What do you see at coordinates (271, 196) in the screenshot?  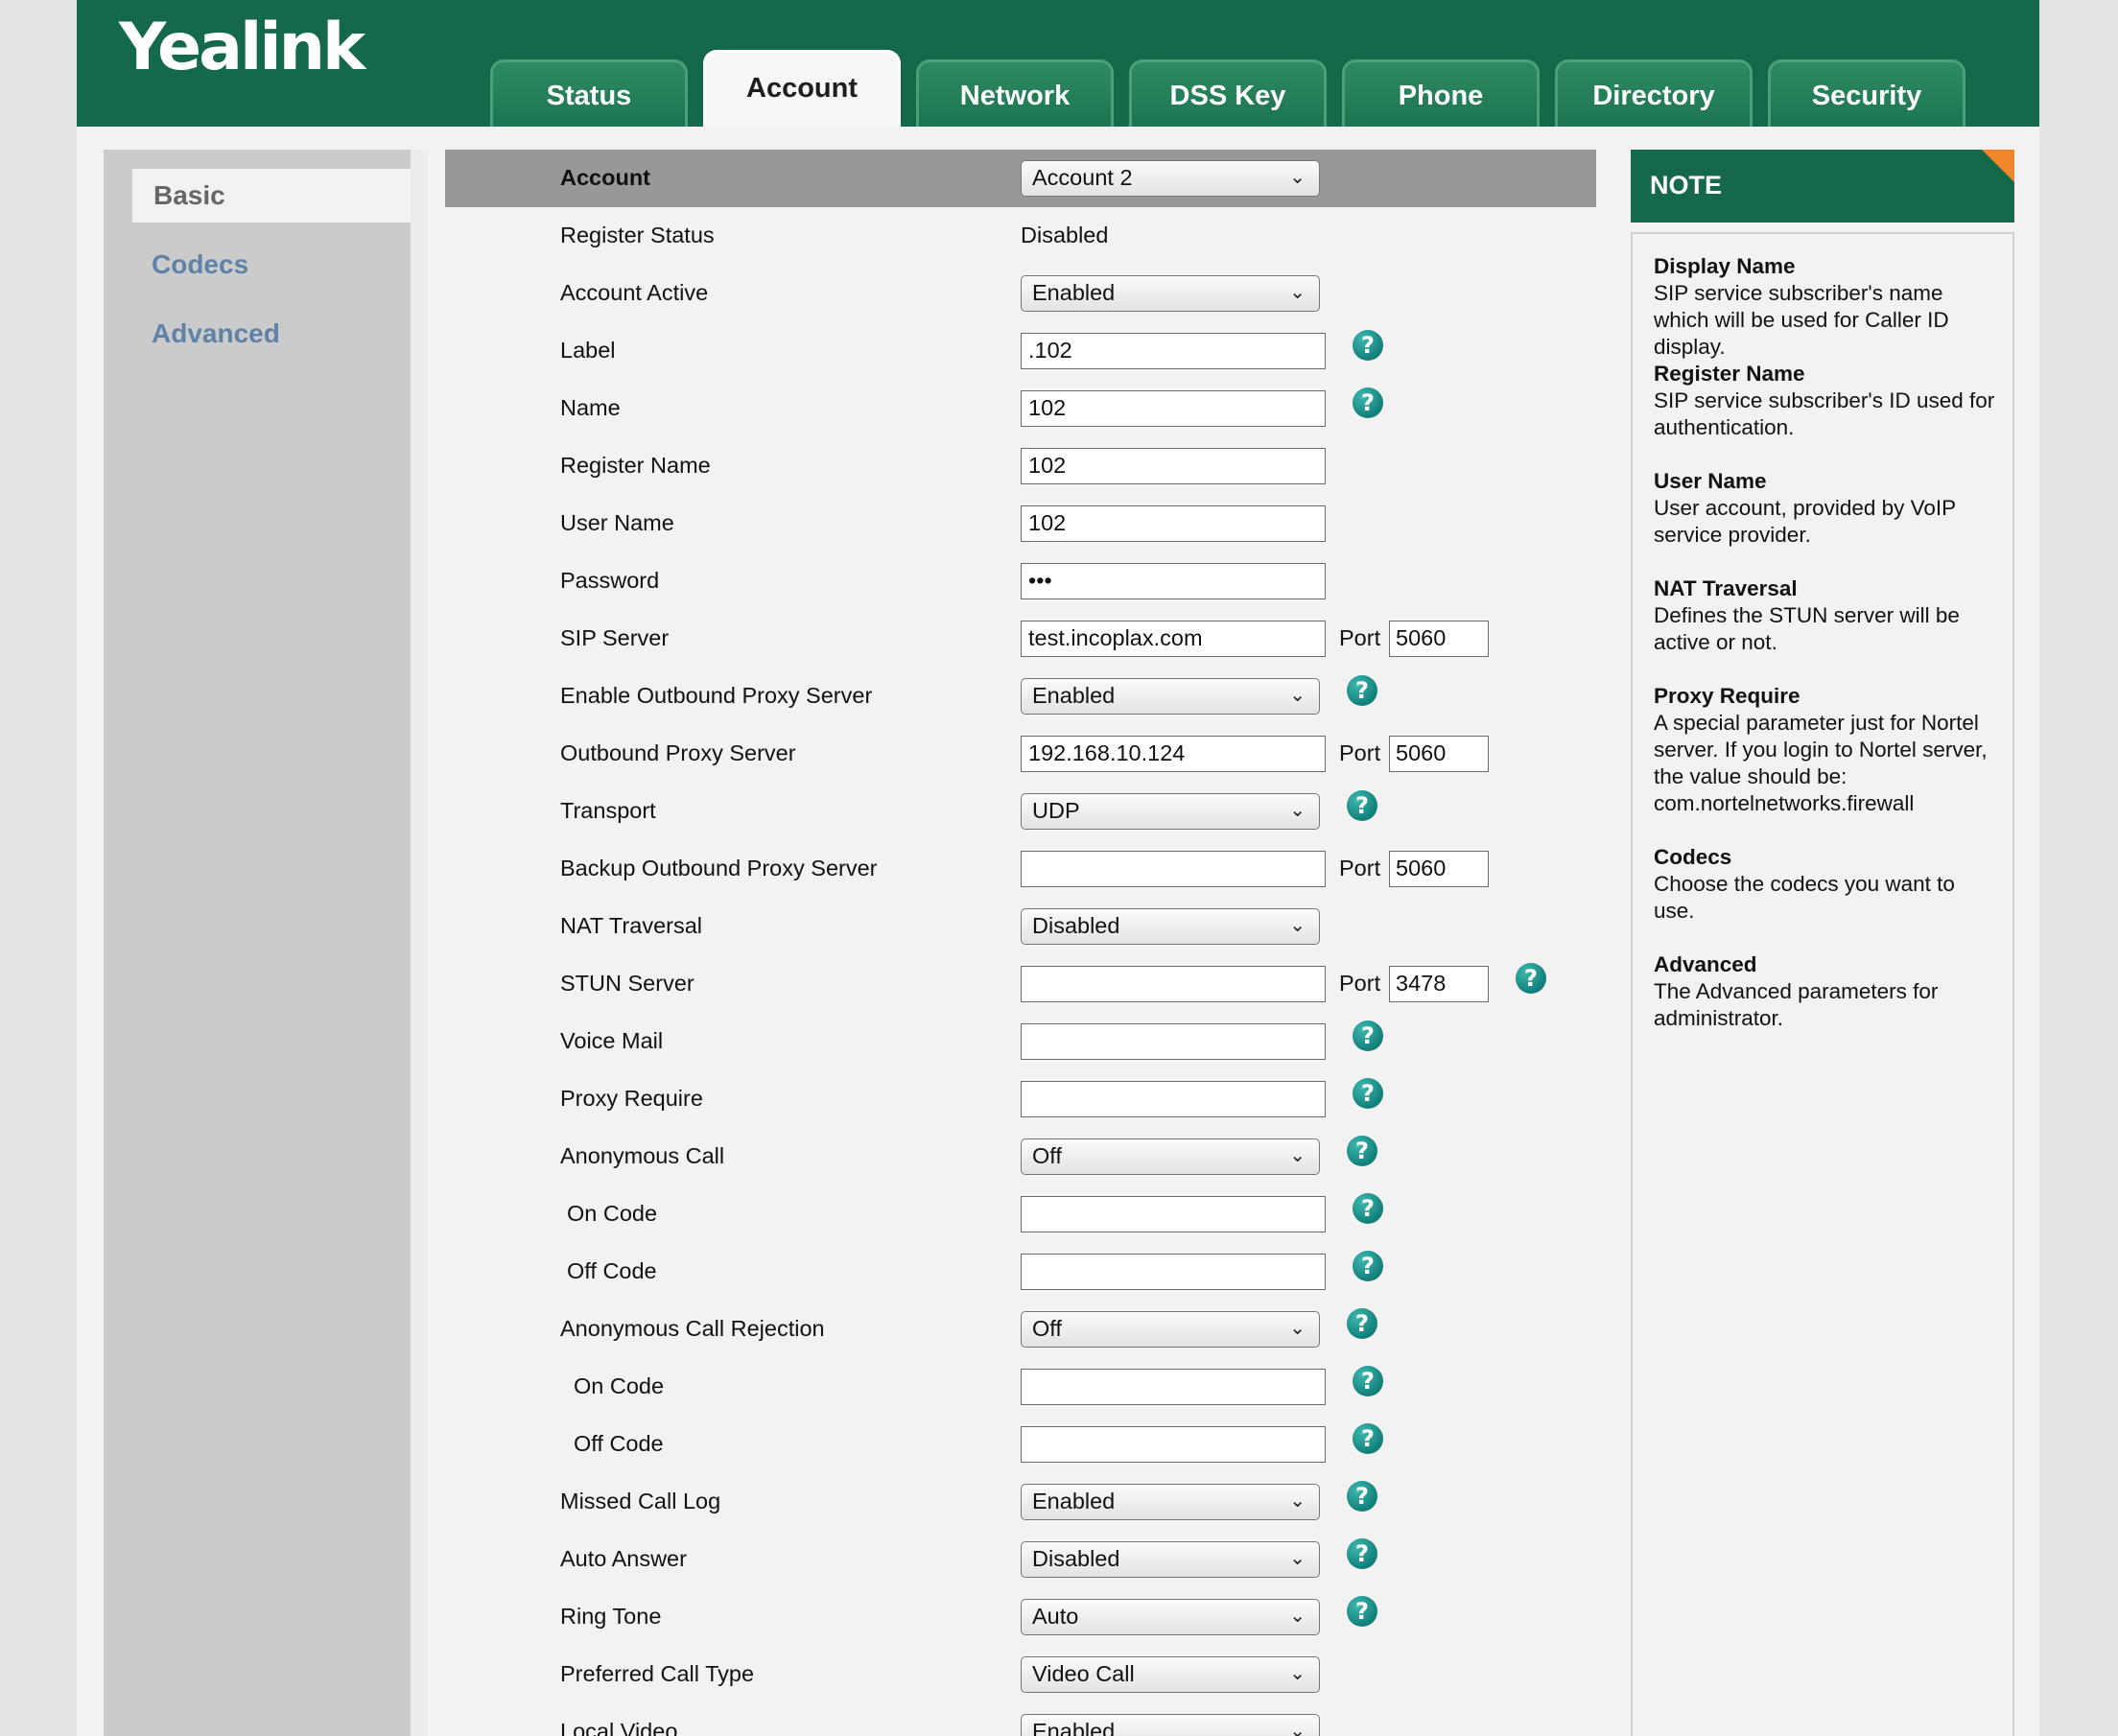 I see `sidebar-item-basic: Basic` at bounding box center [271, 196].